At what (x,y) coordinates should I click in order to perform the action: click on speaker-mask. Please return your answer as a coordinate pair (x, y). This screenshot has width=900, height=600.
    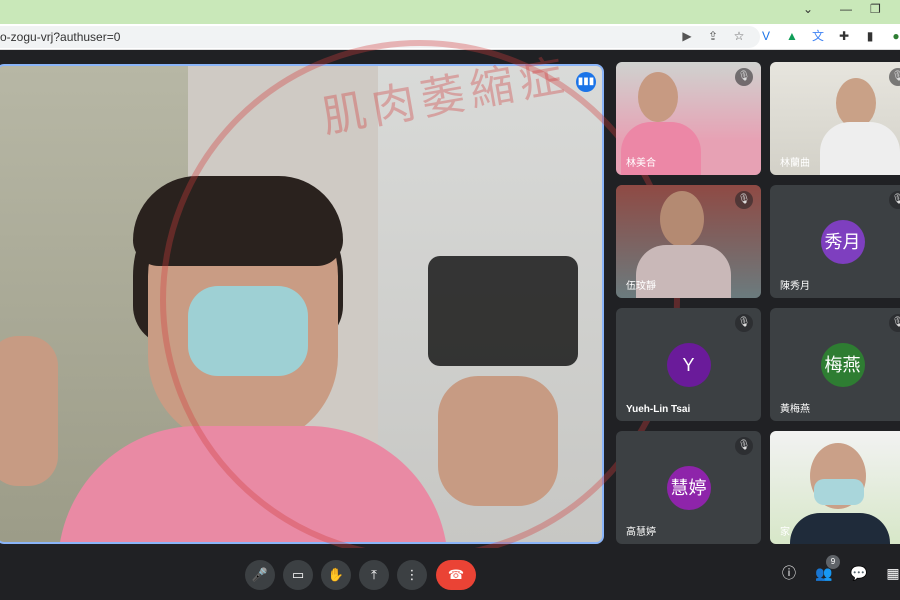
    Looking at the image, I should click on (248, 331).